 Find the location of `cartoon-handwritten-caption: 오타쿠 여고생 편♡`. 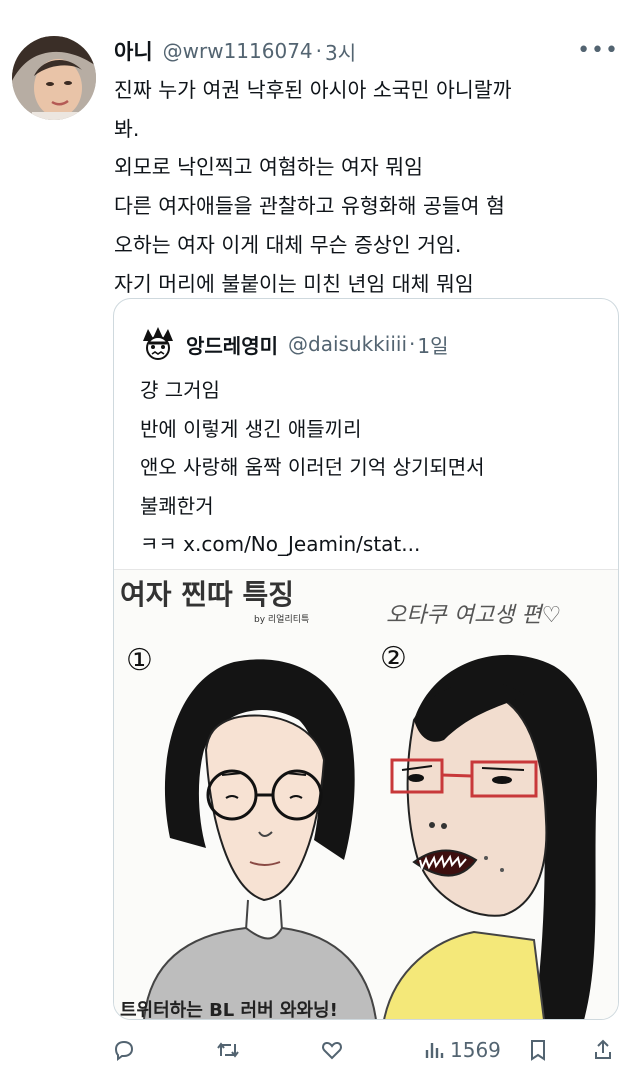

cartoon-handwritten-caption: 오타쿠 여고생 편♡ is located at coordinates (473, 615).